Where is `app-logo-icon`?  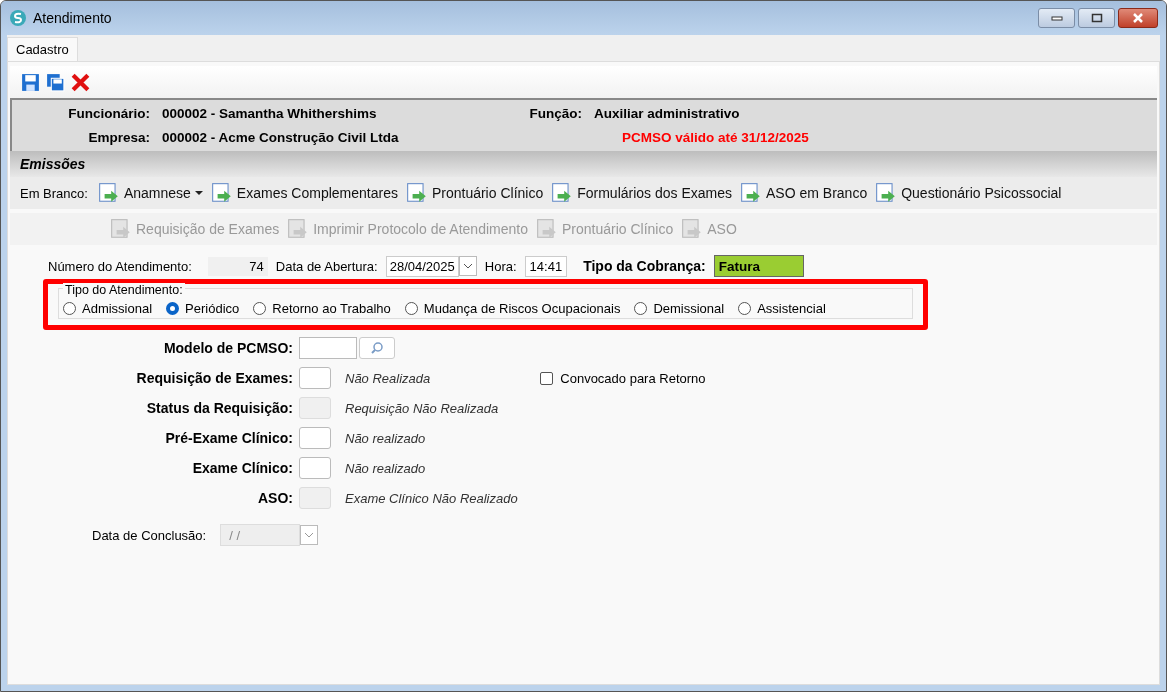
app-logo-icon is located at coordinates (18, 18).